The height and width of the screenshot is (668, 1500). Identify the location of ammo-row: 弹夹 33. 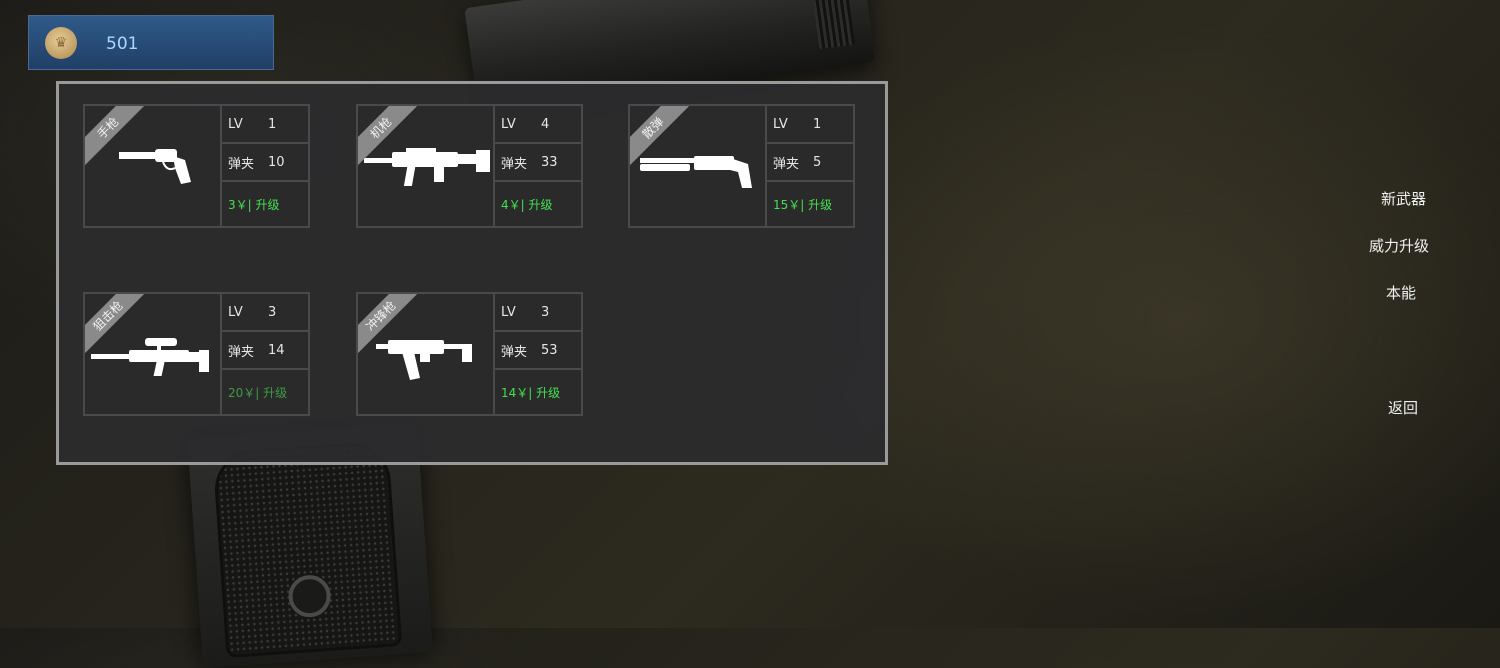
(537, 163).